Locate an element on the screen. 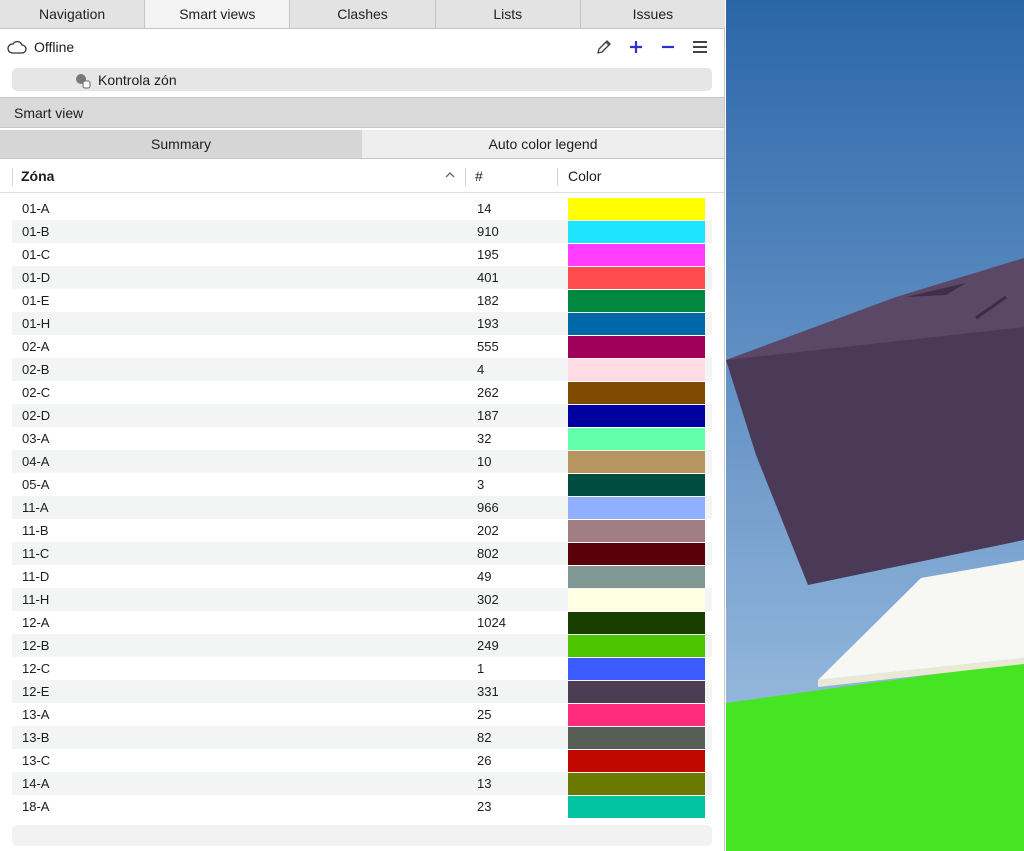  remove-button is located at coordinates (668, 47).